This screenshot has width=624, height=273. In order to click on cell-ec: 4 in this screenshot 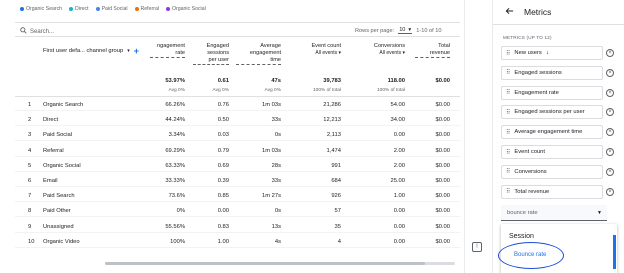, I will do `click(339, 241)`.